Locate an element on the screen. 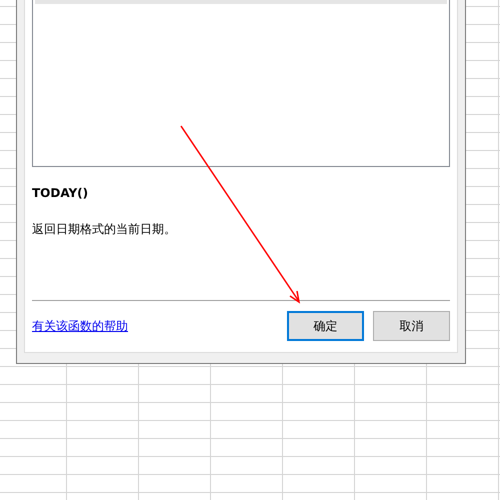 The height and width of the screenshot is (500, 500). cancel-button: 取消 is located at coordinates (411, 326).